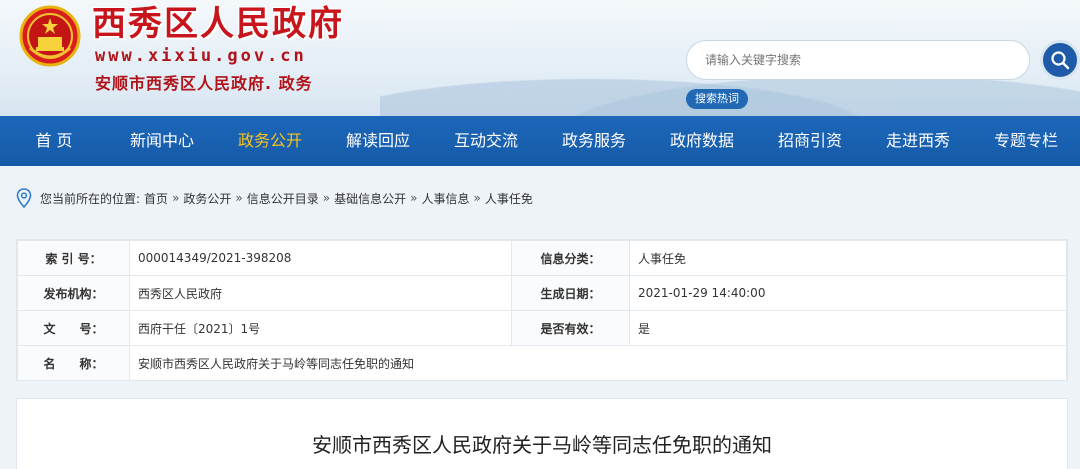 The height and width of the screenshot is (469, 1080). What do you see at coordinates (207, 198) in the screenshot?
I see `breadcrumb-link-gov-affairs: 政务公开` at bounding box center [207, 198].